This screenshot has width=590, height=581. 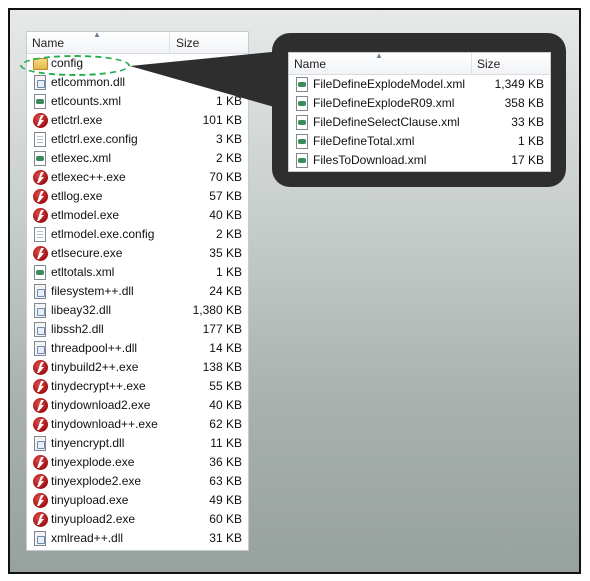 I want to click on config-list-header: Name ▲ Size, so click(x=419, y=63).